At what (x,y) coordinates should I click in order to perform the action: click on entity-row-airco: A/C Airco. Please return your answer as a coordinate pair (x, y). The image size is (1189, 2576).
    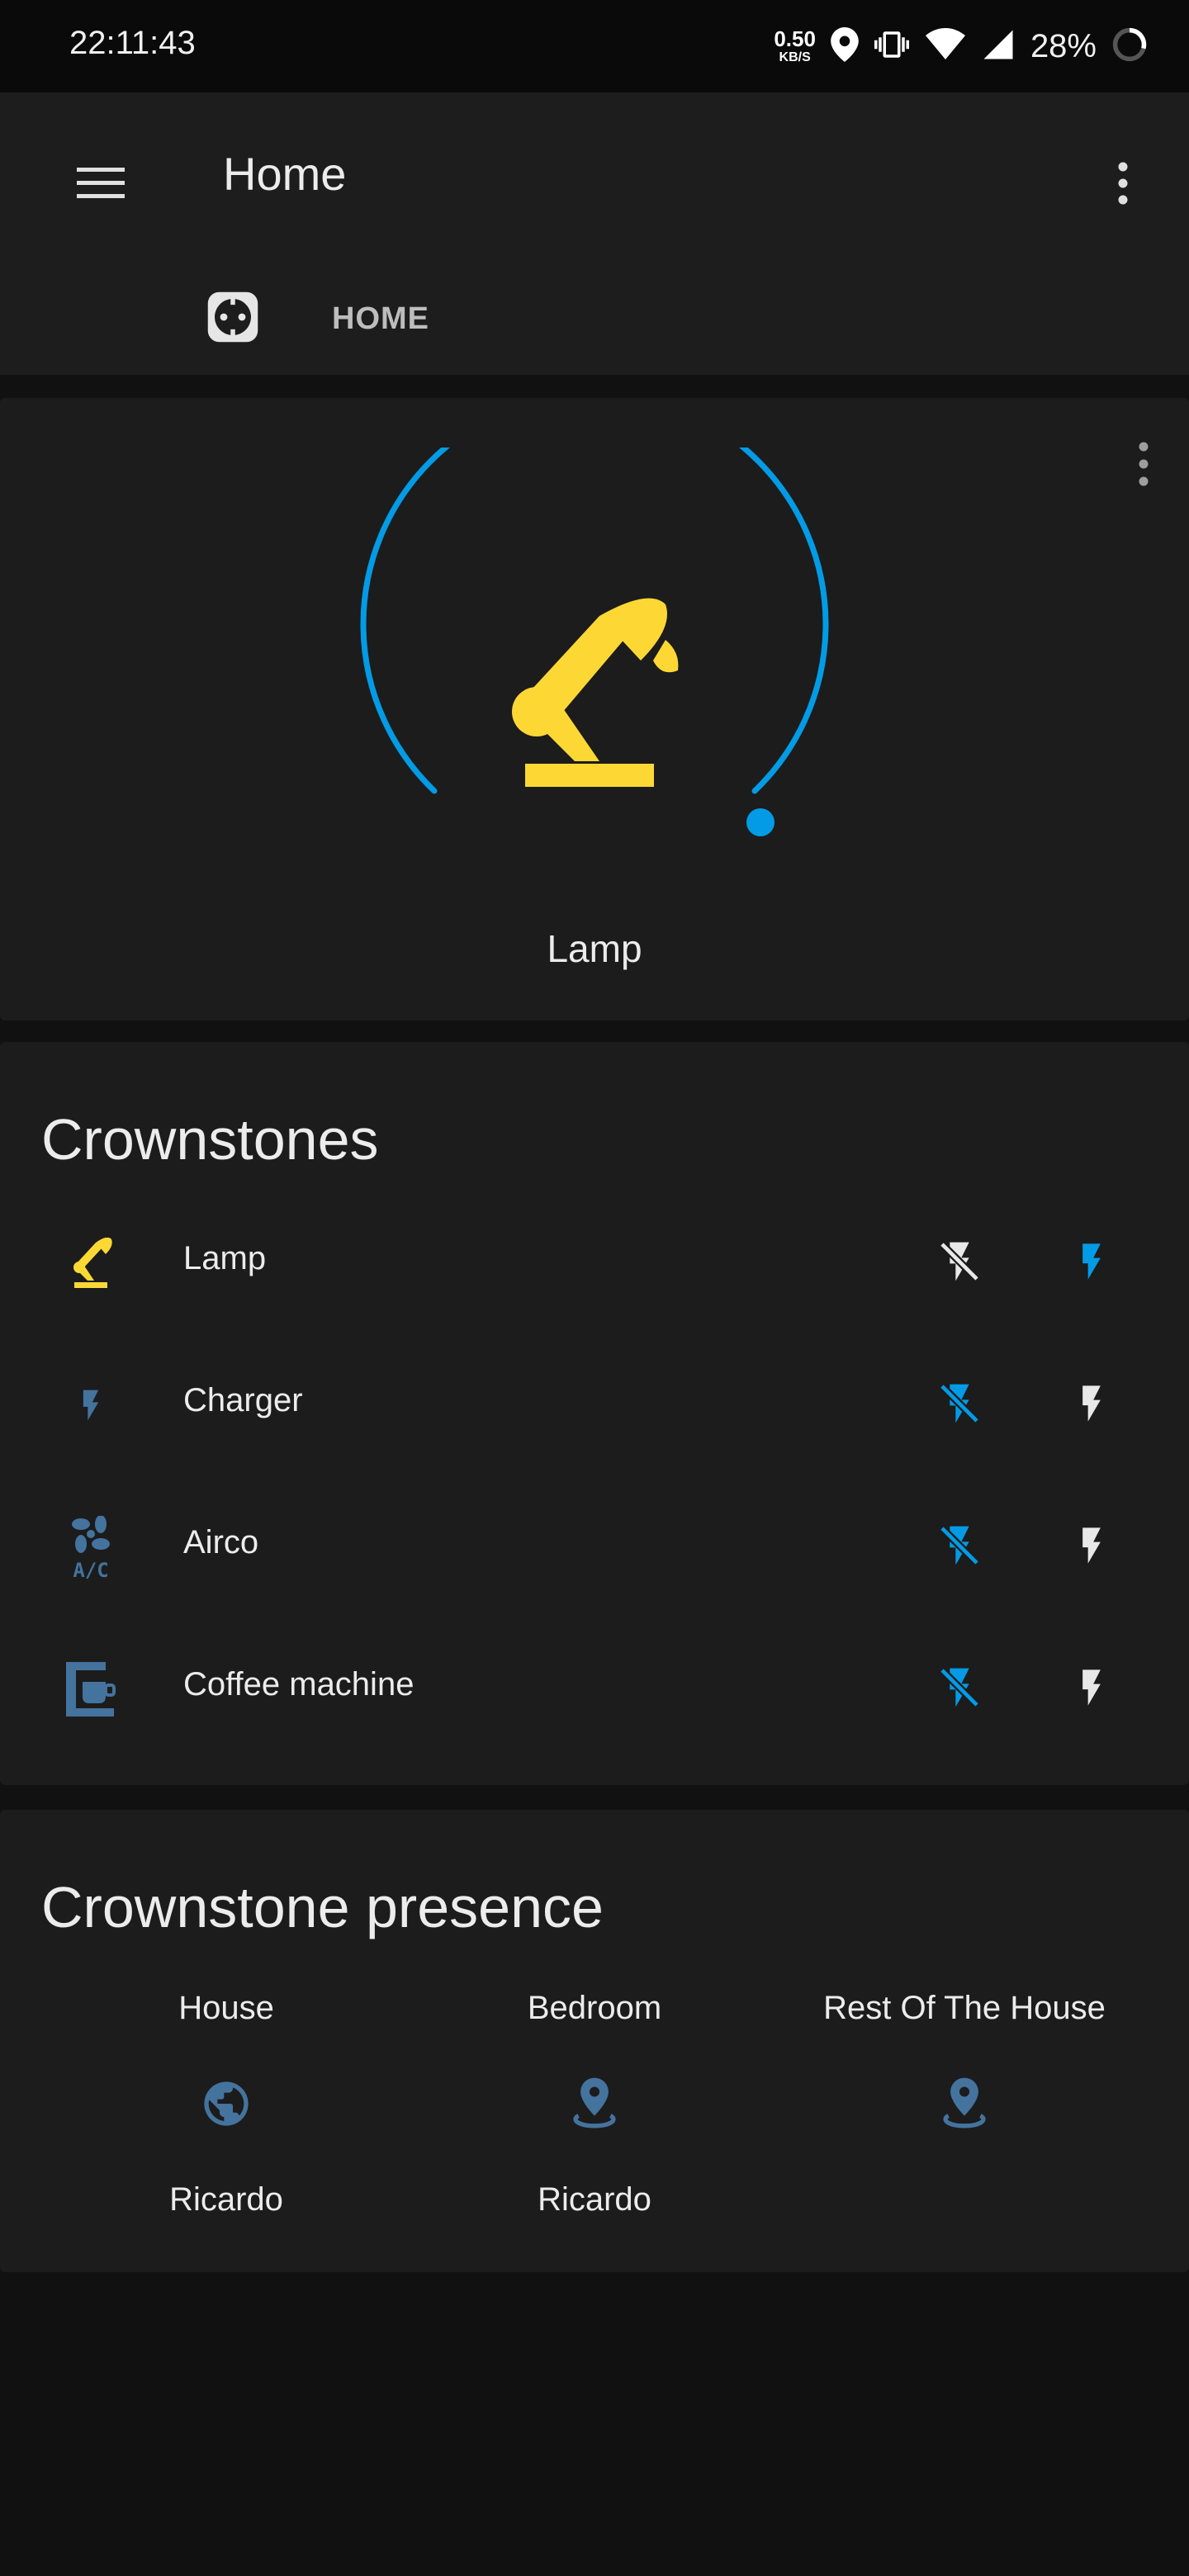
    Looking at the image, I should click on (594, 1546).